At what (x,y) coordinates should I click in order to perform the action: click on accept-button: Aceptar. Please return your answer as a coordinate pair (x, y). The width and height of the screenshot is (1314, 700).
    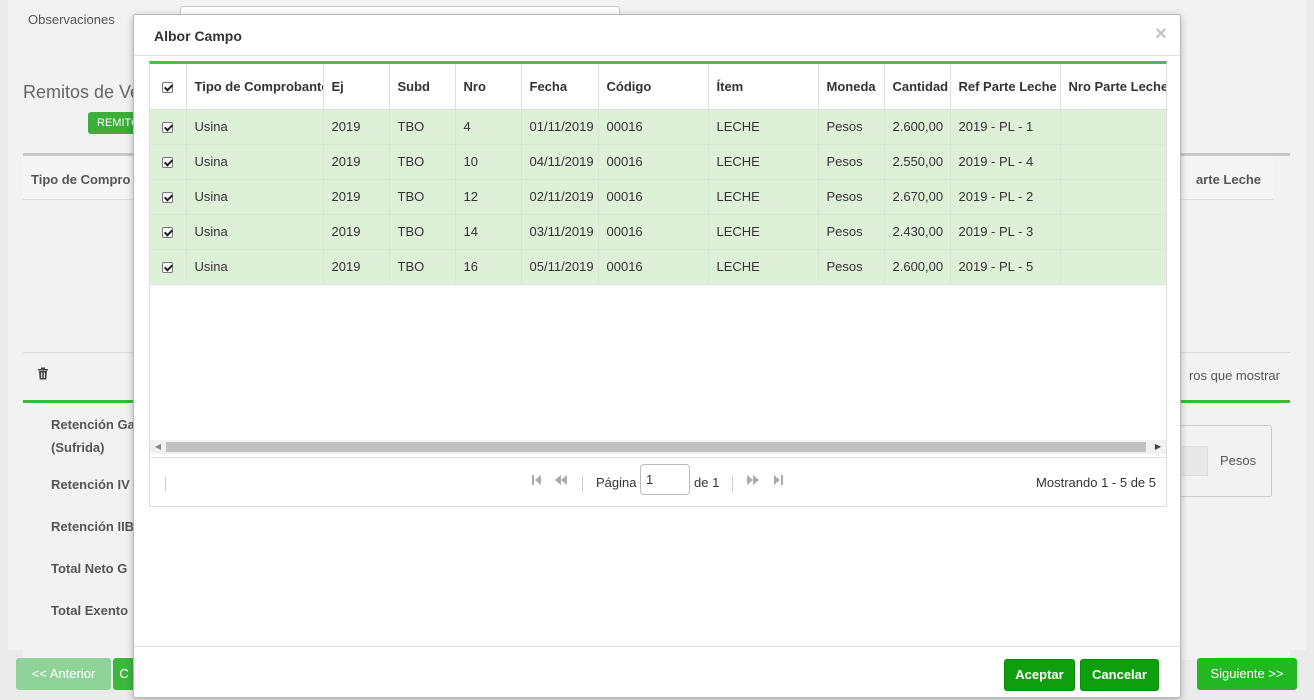
    Looking at the image, I should click on (1039, 675).